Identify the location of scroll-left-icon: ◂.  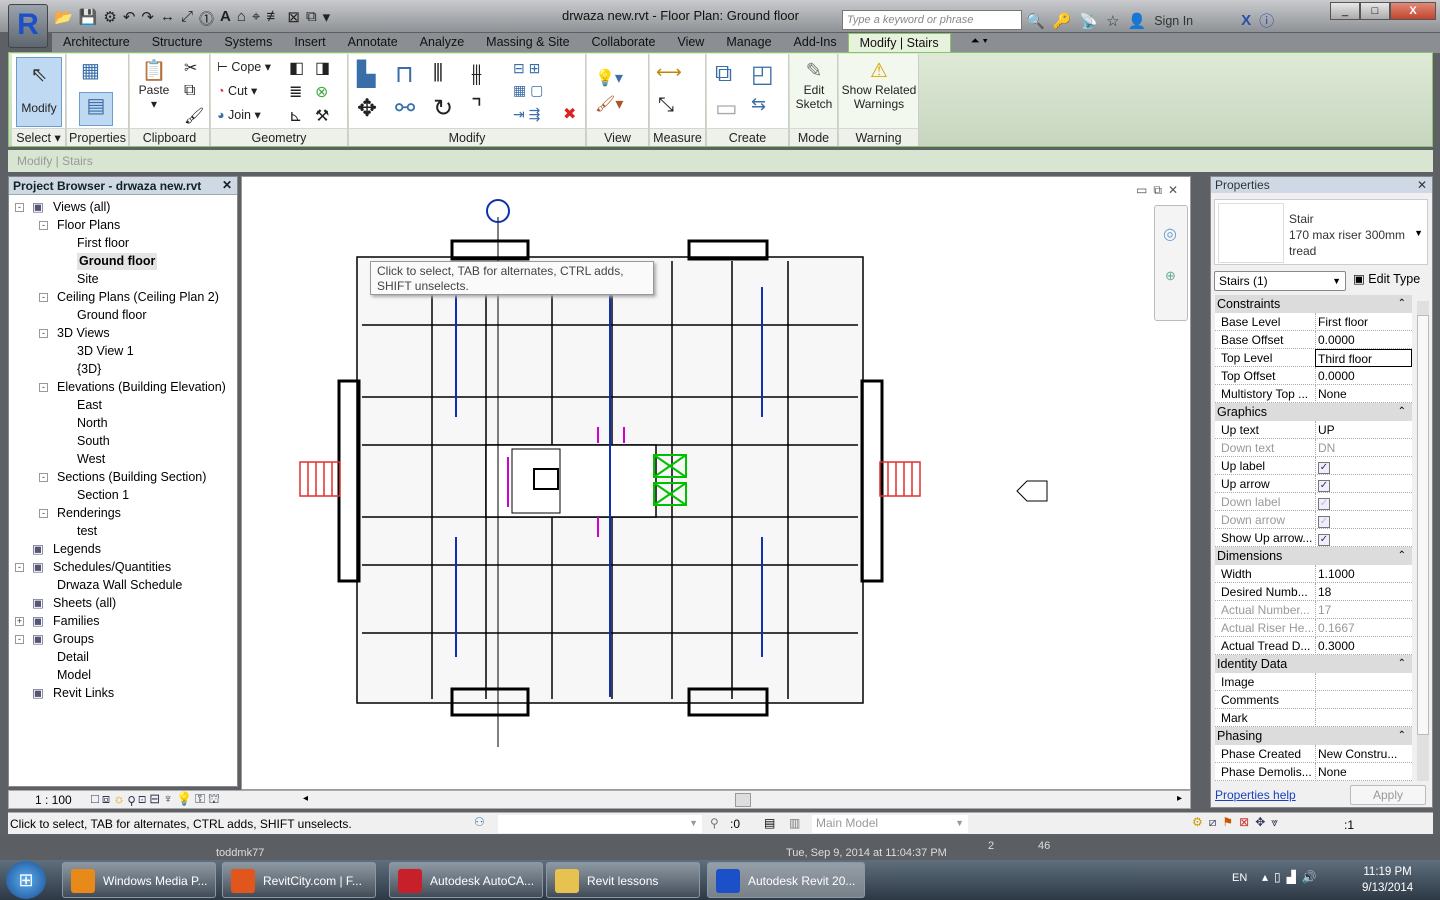
(305, 798).